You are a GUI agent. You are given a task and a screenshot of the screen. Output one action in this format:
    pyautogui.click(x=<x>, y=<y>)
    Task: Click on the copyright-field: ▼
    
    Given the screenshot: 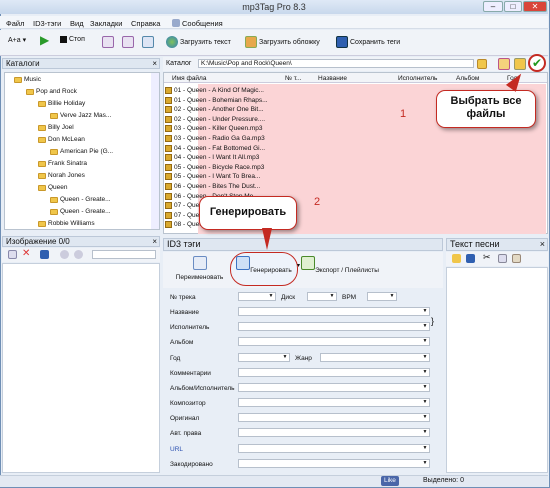 What is the action you would take?
    pyautogui.click(x=334, y=432)
    